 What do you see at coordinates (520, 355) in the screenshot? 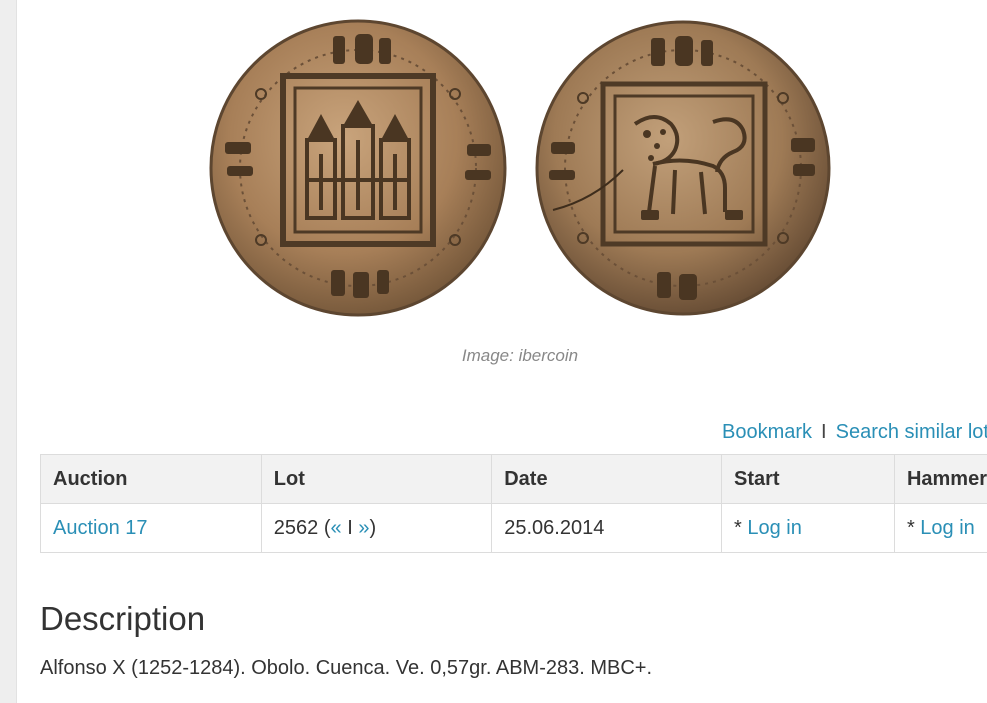
I see `image-caption: Image: ibercoin` at bounding box center [520, 355].